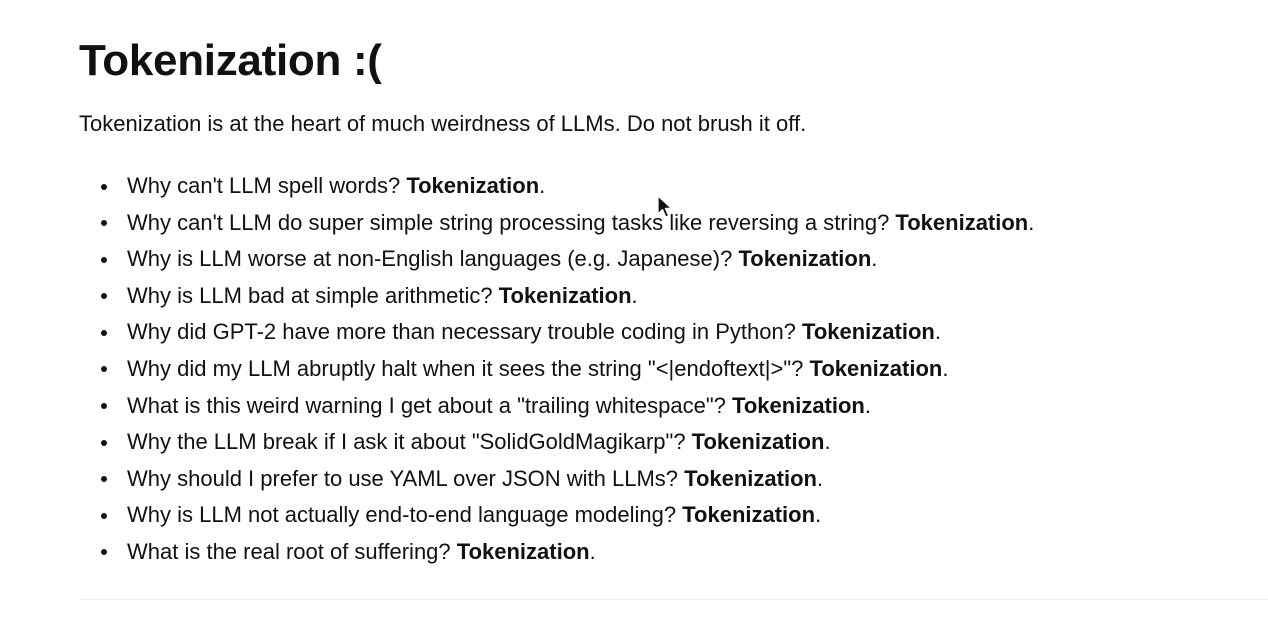  Describe the element at coordinates (556, 186) in the screenshot. I see `list-item: Why can't LLM spell words? Tokenization.` at that location.